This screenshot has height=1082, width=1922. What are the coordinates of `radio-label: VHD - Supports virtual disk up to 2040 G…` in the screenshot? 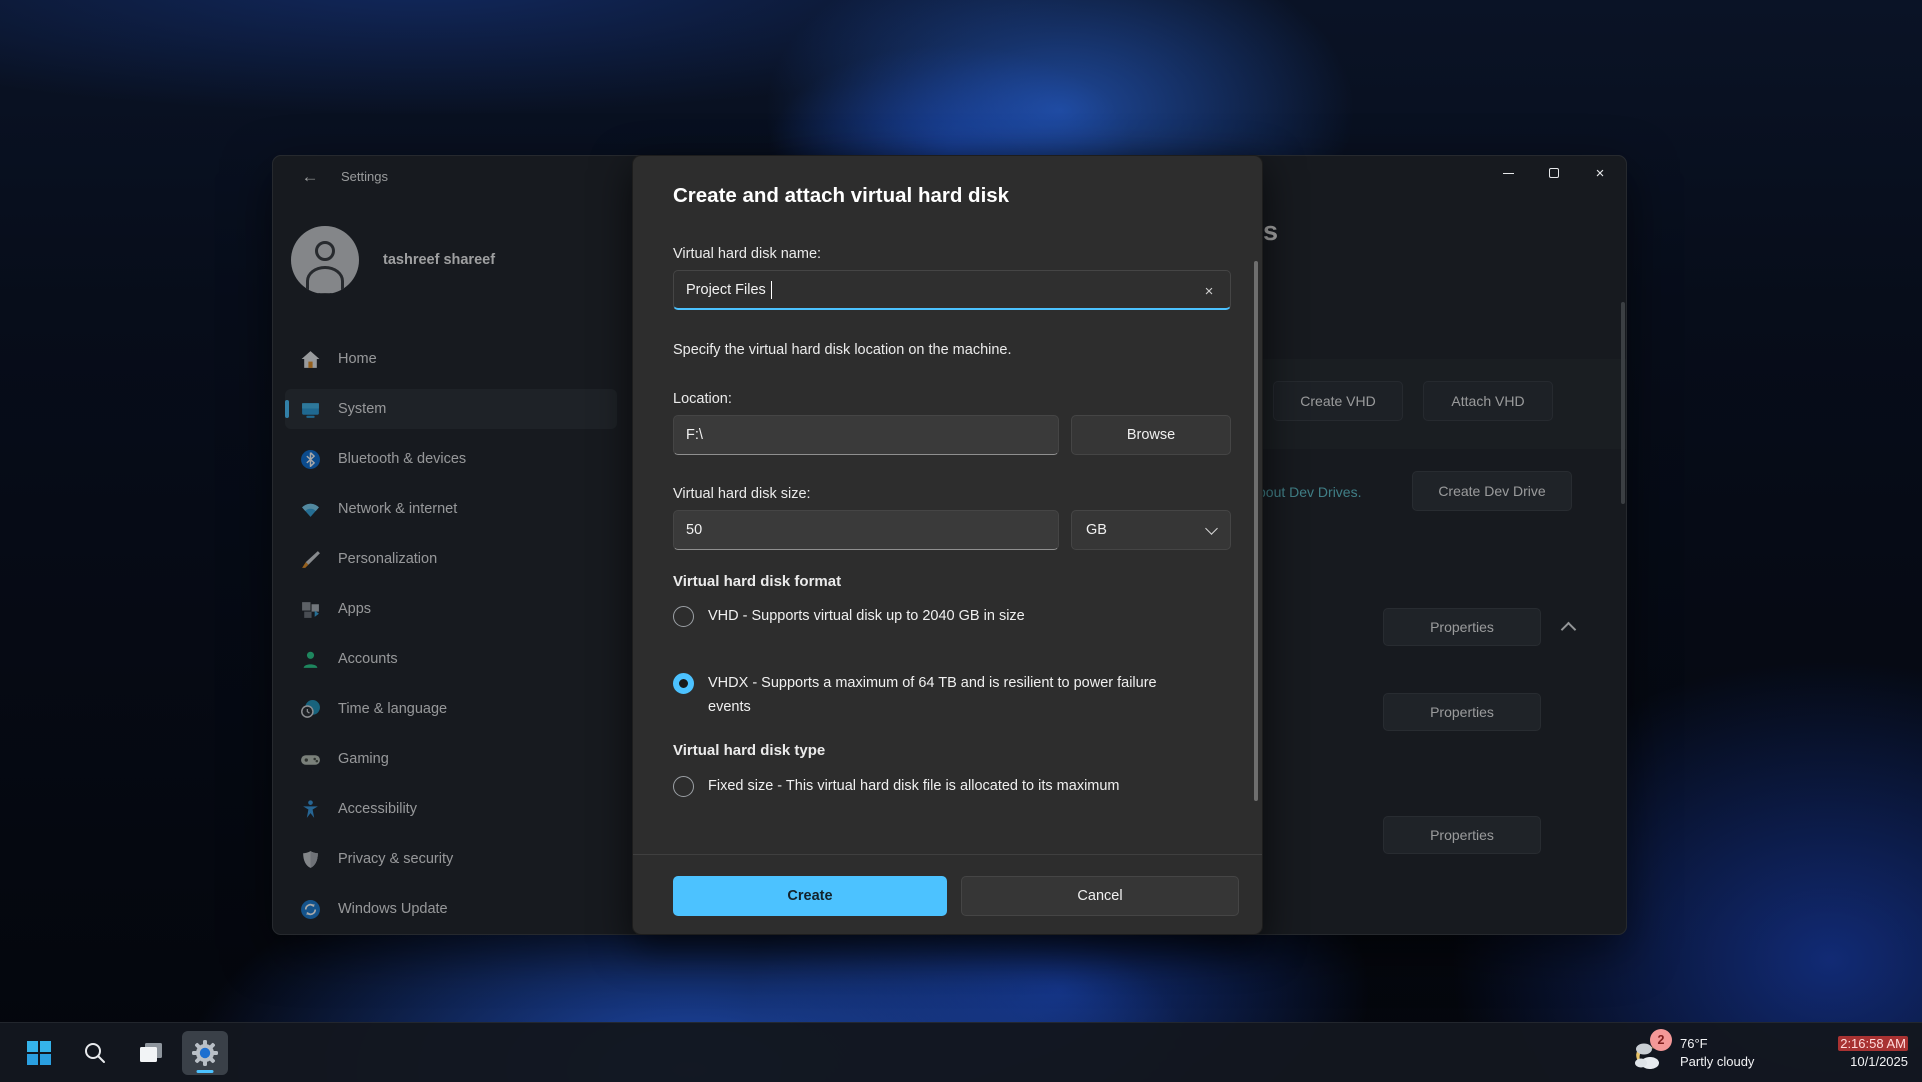 It's located at (866, 616).